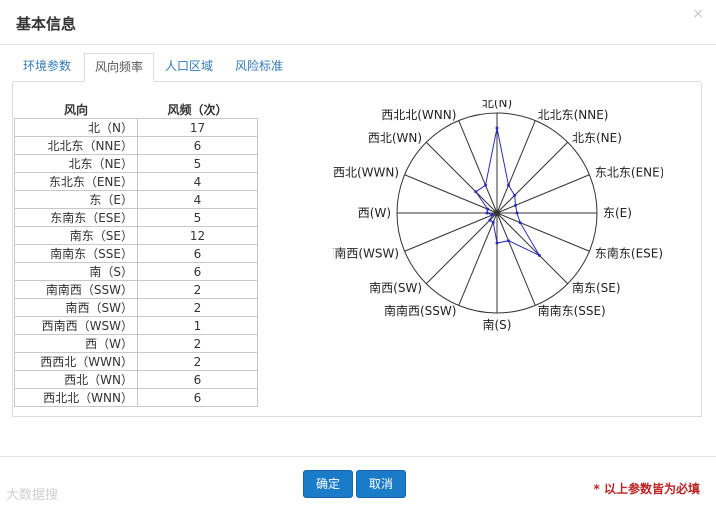  Describe the element at coordinates (395, 138) in the screenshot. I see `radar-axis-label: 西北(WN)` at that location.